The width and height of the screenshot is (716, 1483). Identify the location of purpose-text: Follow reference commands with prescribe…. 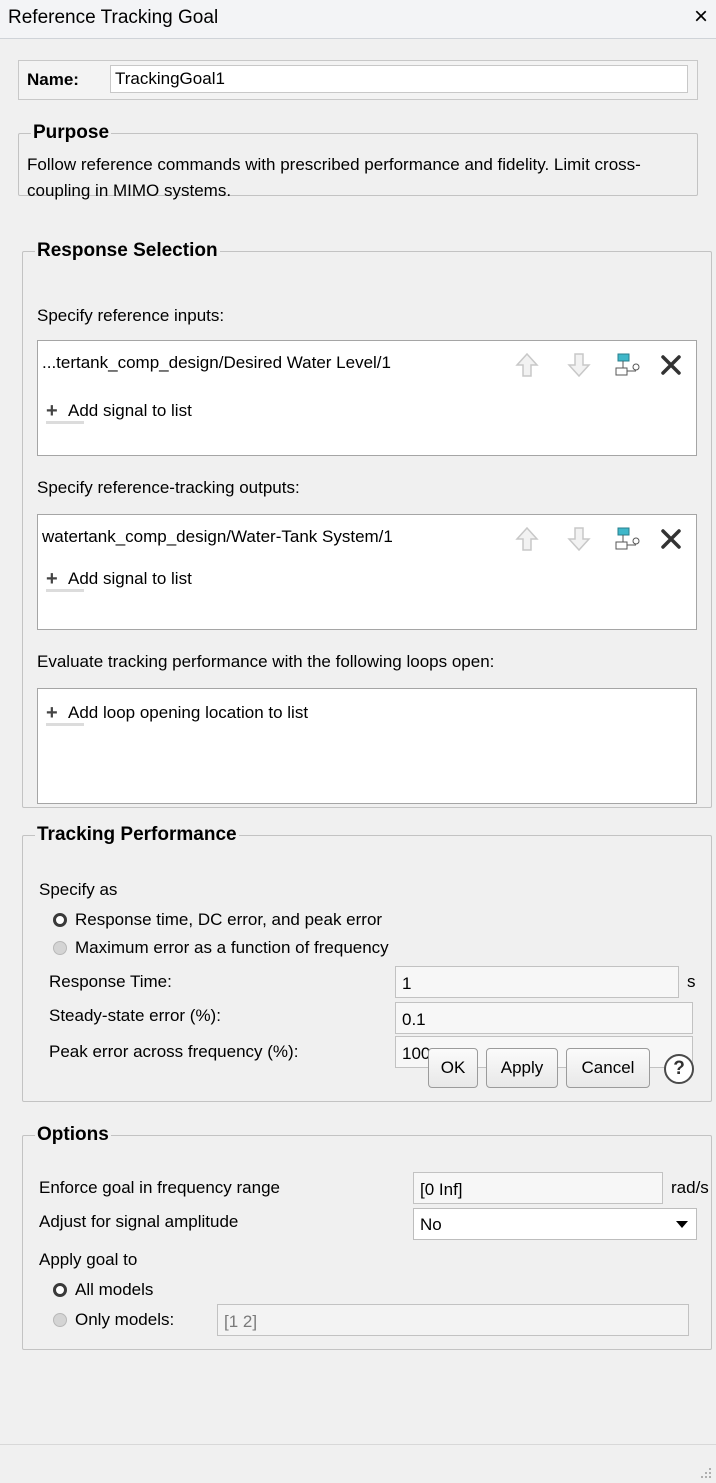
(334, 177).